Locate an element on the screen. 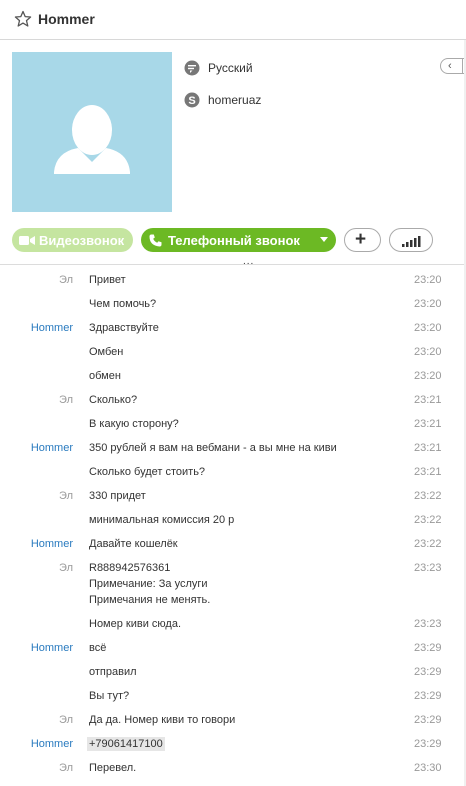 The width and height of the screenshot is (466, 786). chat-message: Вы тут? 23:29 is located at coordinates (233, 696).